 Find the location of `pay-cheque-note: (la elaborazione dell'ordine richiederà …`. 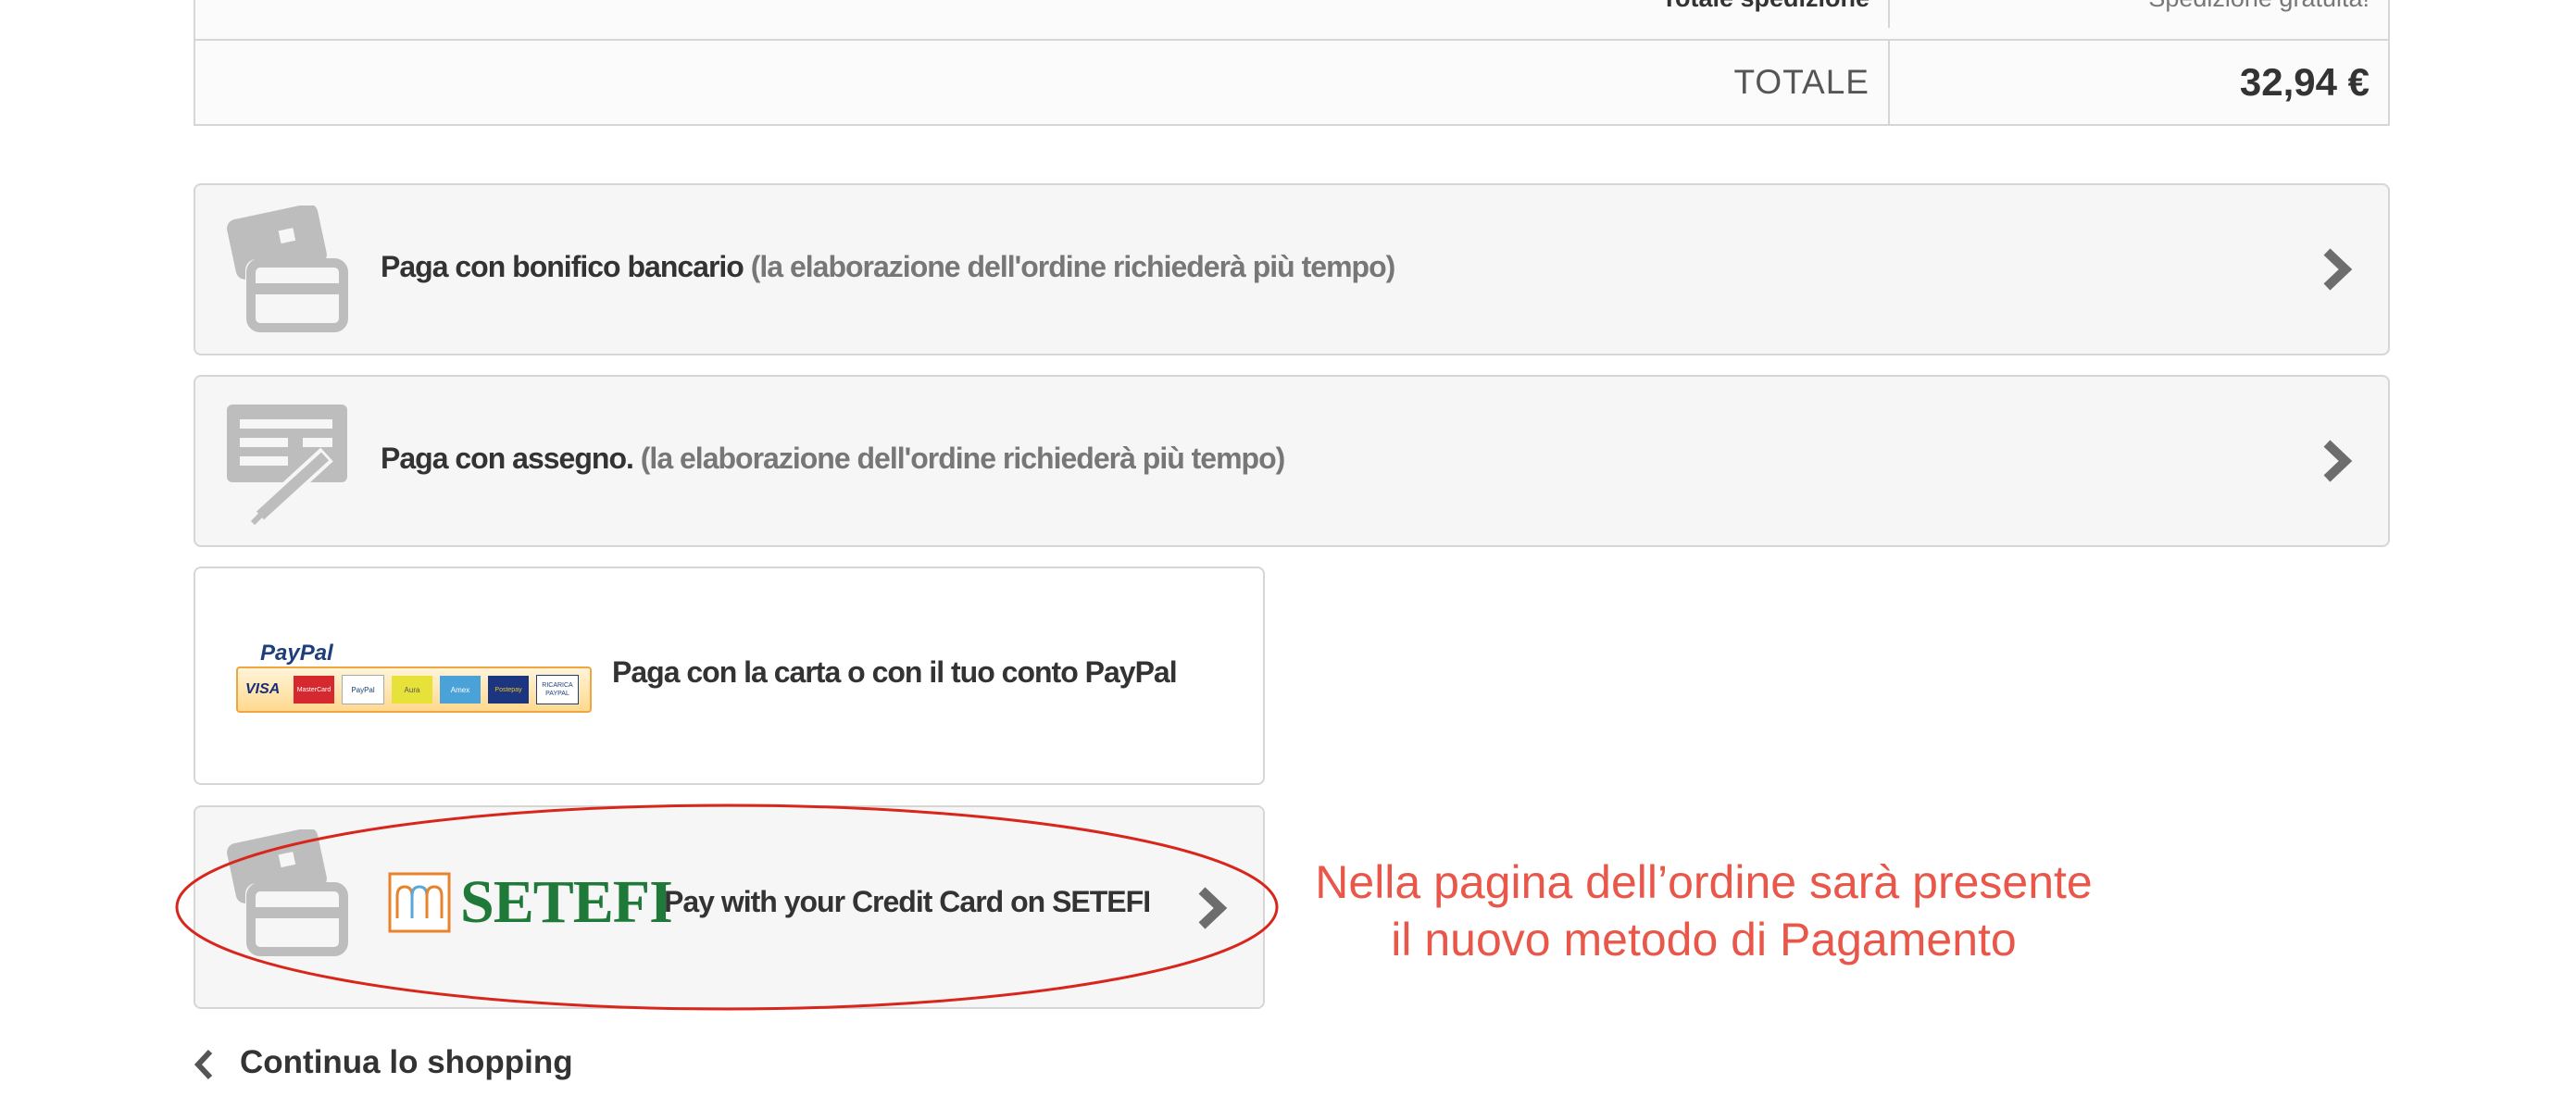

pay-cheque-note: (la elaborazione dell'ordine richiederà … is located at coordinates (963, 458).